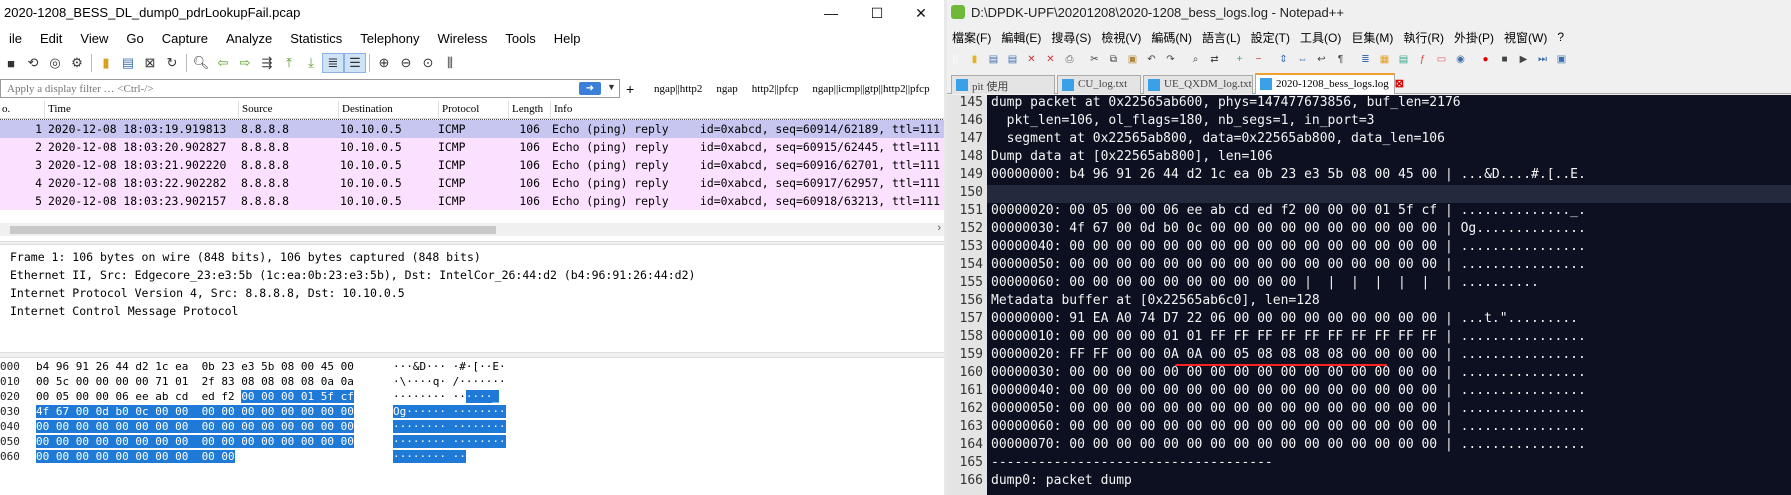 Image resolution: width=1791 pixels, height=495 pixels. I want to click on gear-icon: ⚙, so click(77, 63).